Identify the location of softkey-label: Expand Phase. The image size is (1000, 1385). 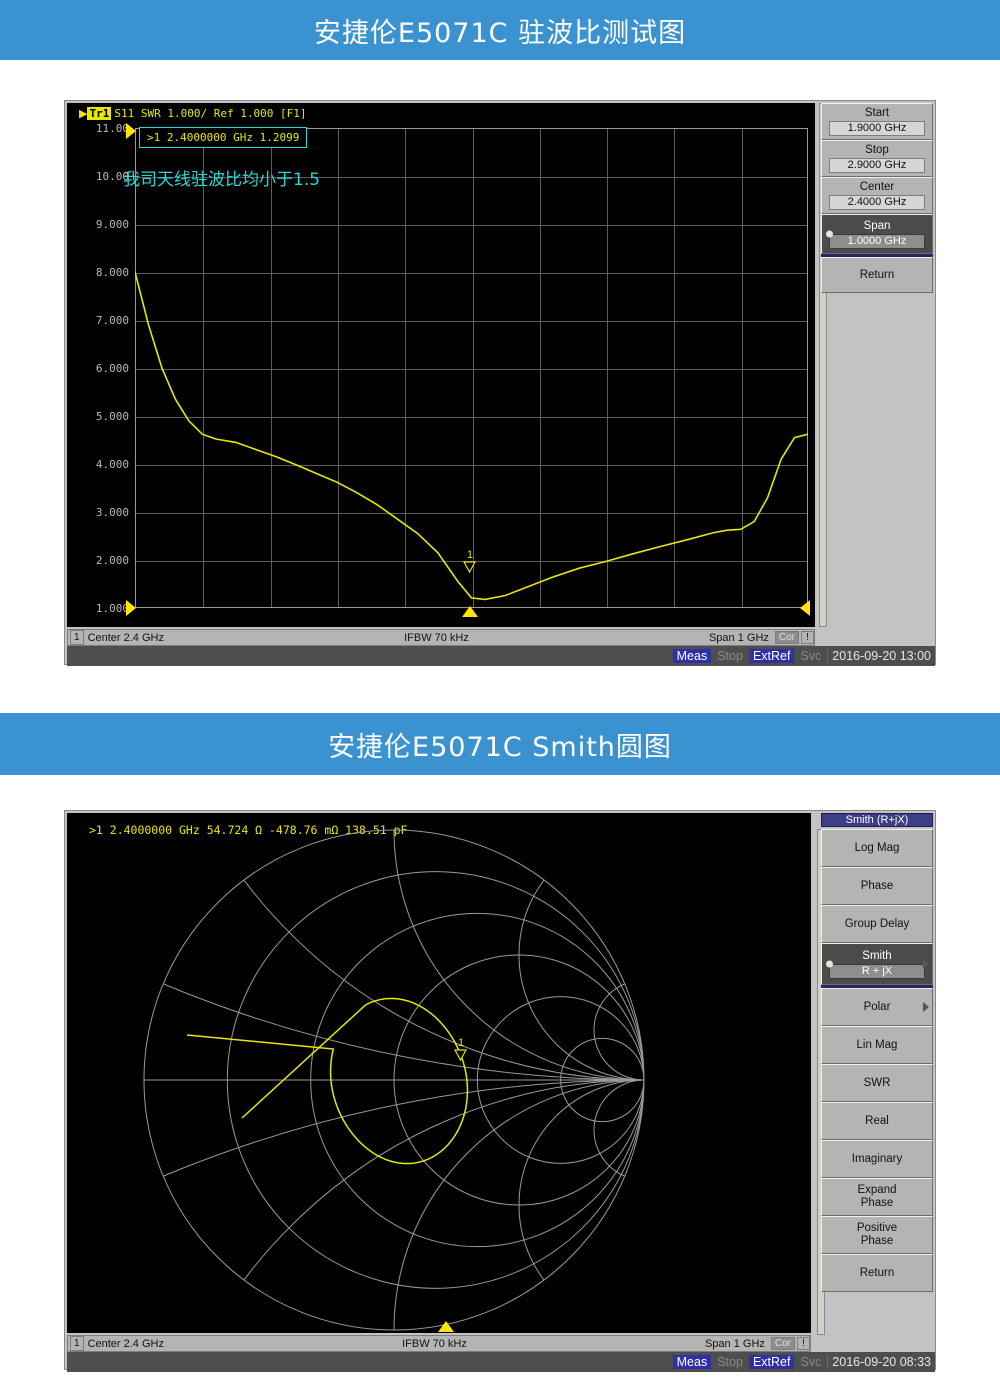
(877, 1196).